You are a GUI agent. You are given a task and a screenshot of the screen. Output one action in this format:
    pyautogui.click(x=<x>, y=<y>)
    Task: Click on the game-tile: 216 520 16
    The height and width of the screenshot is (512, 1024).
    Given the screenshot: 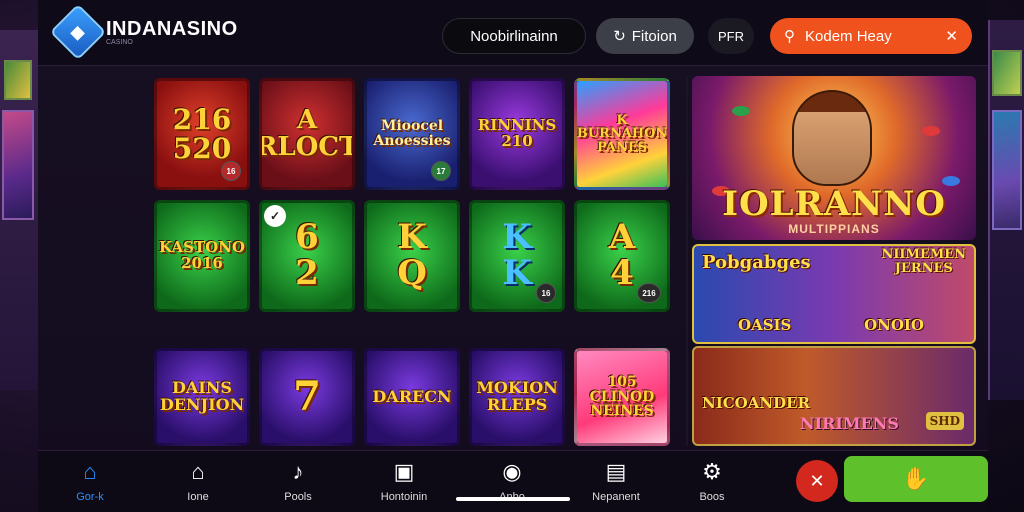 What is the action you would take?
    pyautogui.click(x=202, y=134)
    